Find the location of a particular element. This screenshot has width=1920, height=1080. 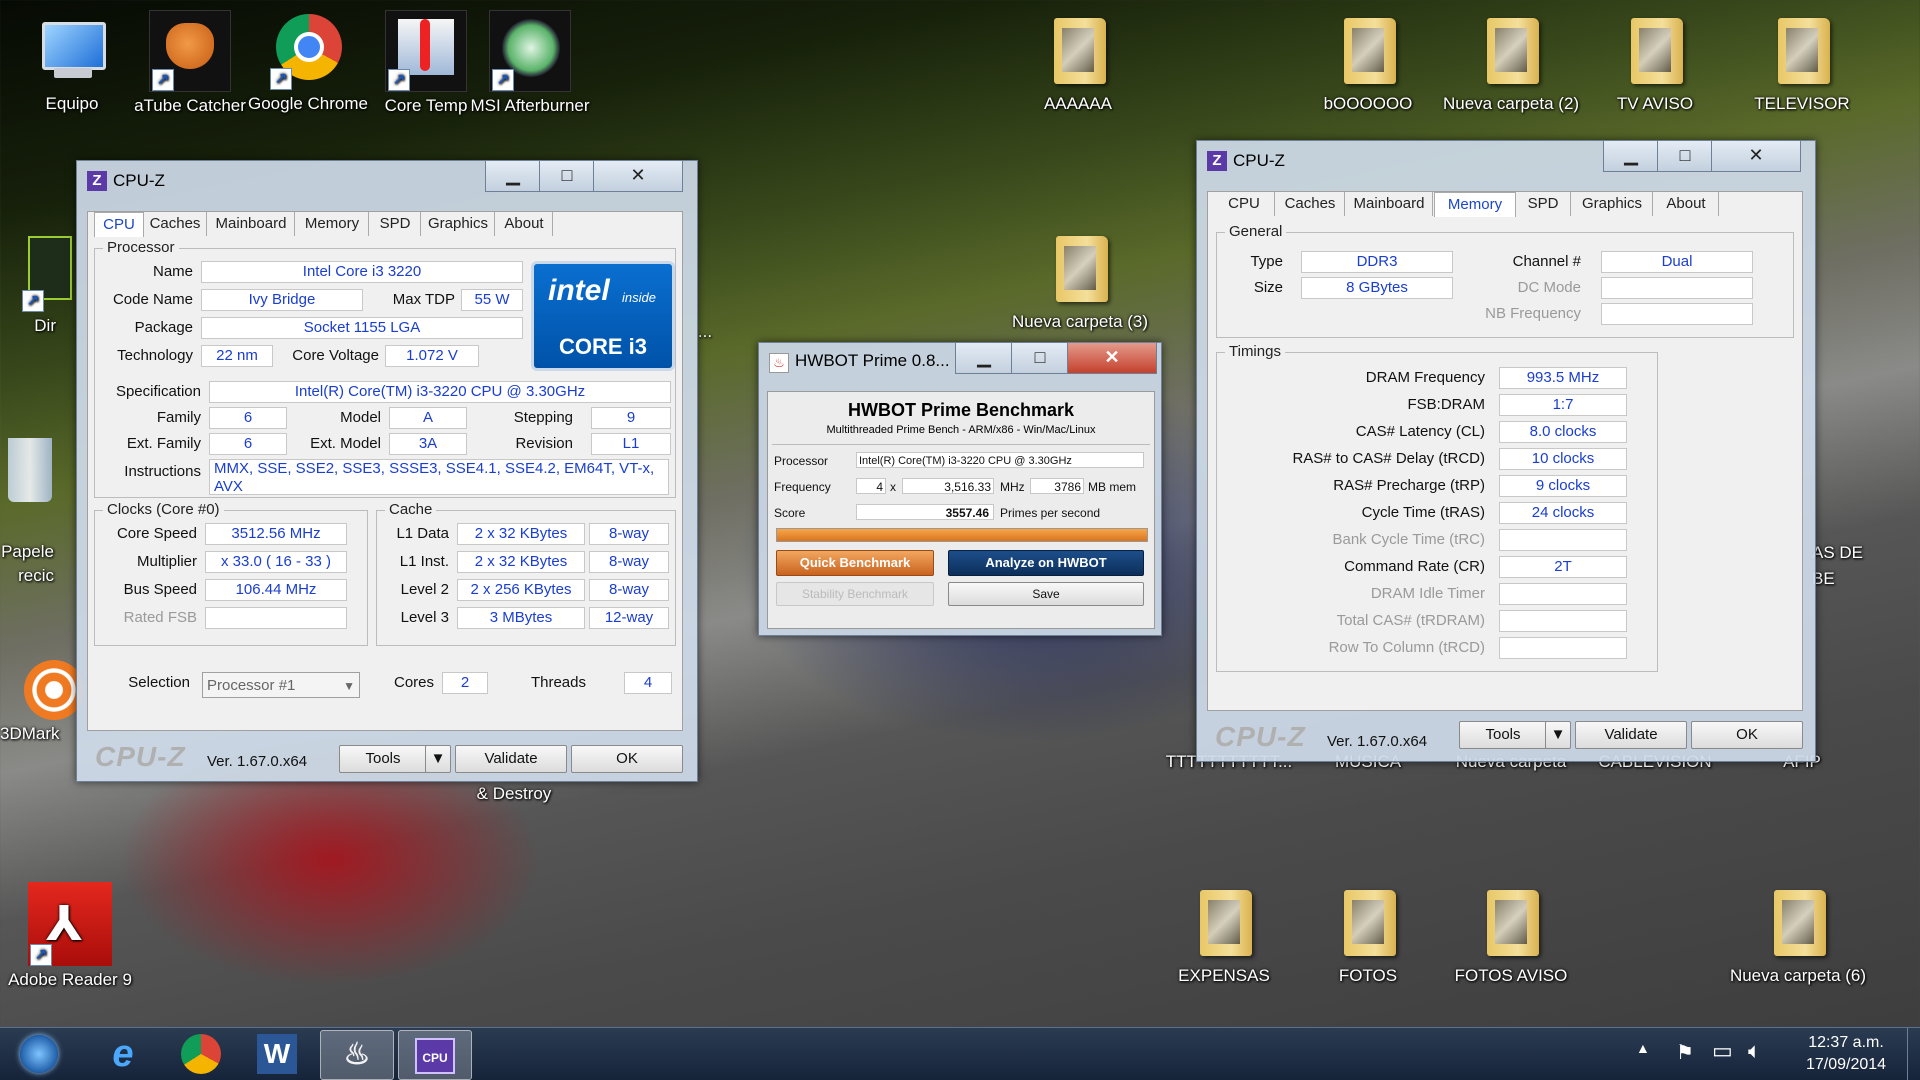

core-i3-text: CORE i3 is located at coordinates (603, 346).